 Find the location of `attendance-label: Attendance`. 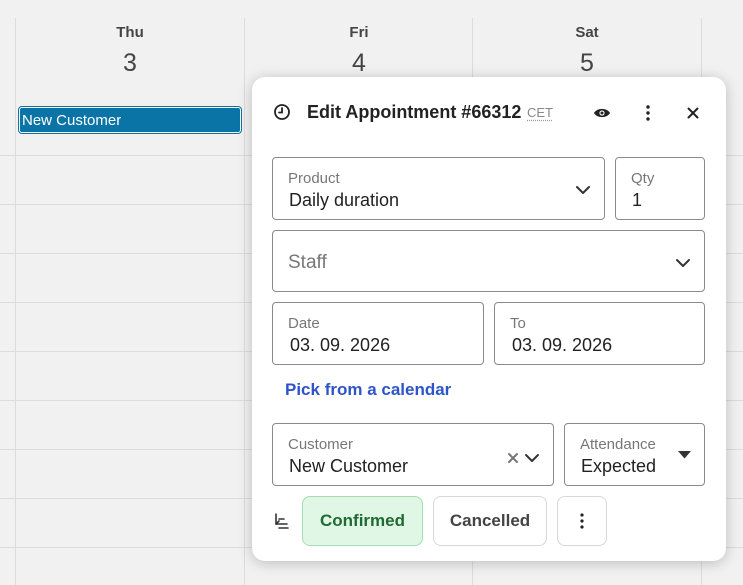

attendance-label: Attendance is located at coordinates (618, 444).